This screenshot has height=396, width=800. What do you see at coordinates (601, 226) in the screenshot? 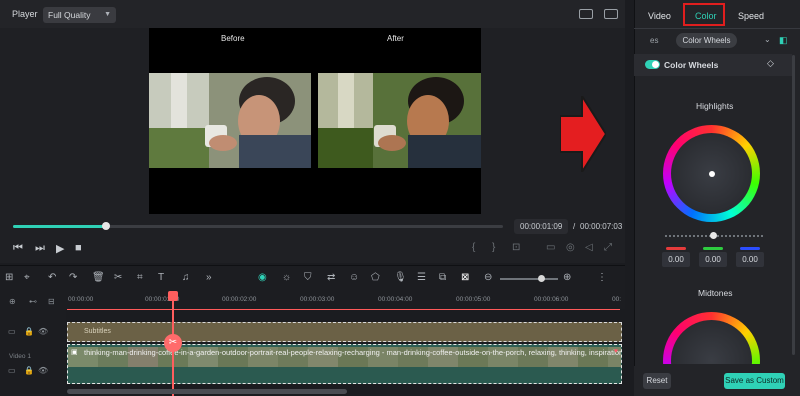
I see `total-time: 00:00:07:03` at bounding box center [601, 226].